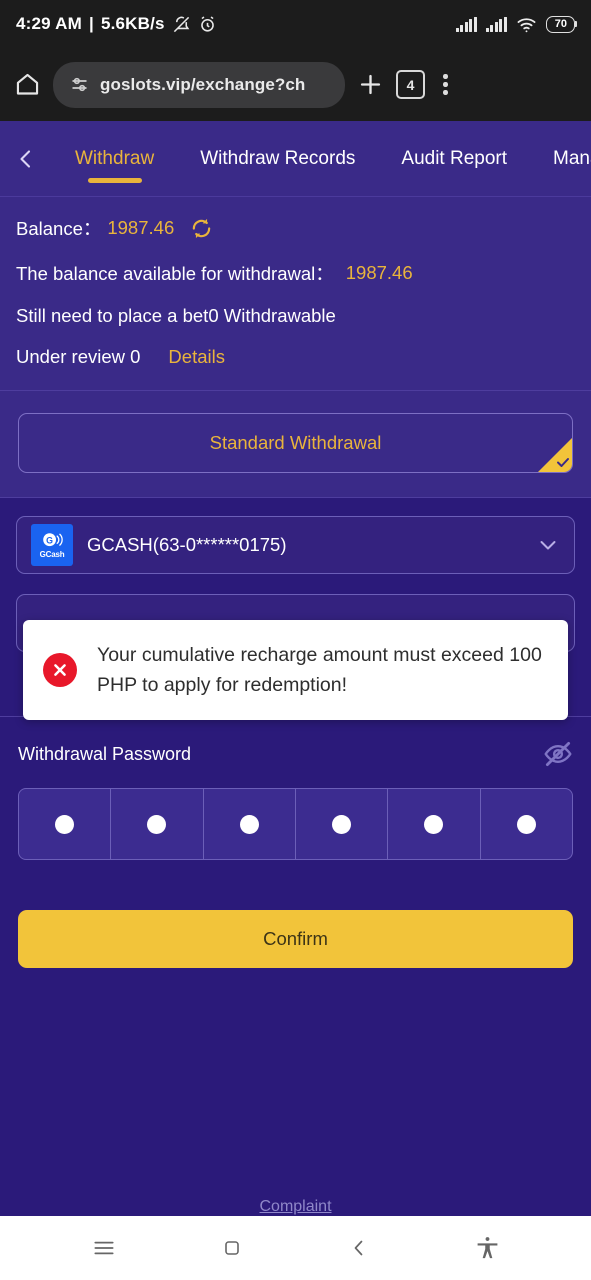 This screenshot has width=591, height=1280. What do you see at coordinates (558, 754) in the screenshot?
I see `eye-off-icon` at bounding box center [558, 754].